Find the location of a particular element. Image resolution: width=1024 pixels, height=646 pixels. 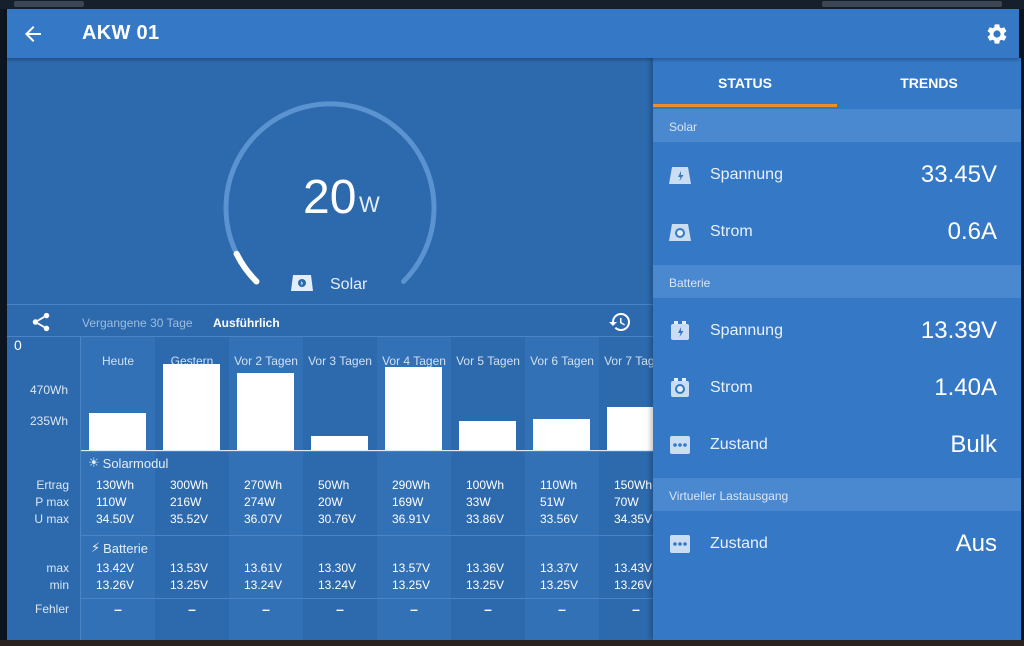

yield-cell: 300Wh is located at coordinates (189, 485).